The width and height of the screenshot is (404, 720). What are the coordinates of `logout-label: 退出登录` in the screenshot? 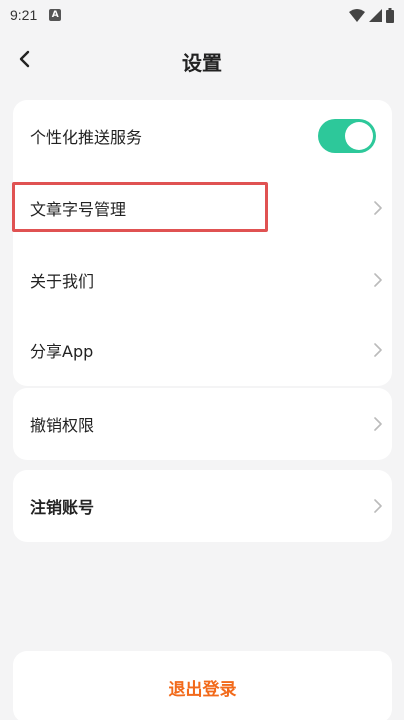 It's located at (202, 689).